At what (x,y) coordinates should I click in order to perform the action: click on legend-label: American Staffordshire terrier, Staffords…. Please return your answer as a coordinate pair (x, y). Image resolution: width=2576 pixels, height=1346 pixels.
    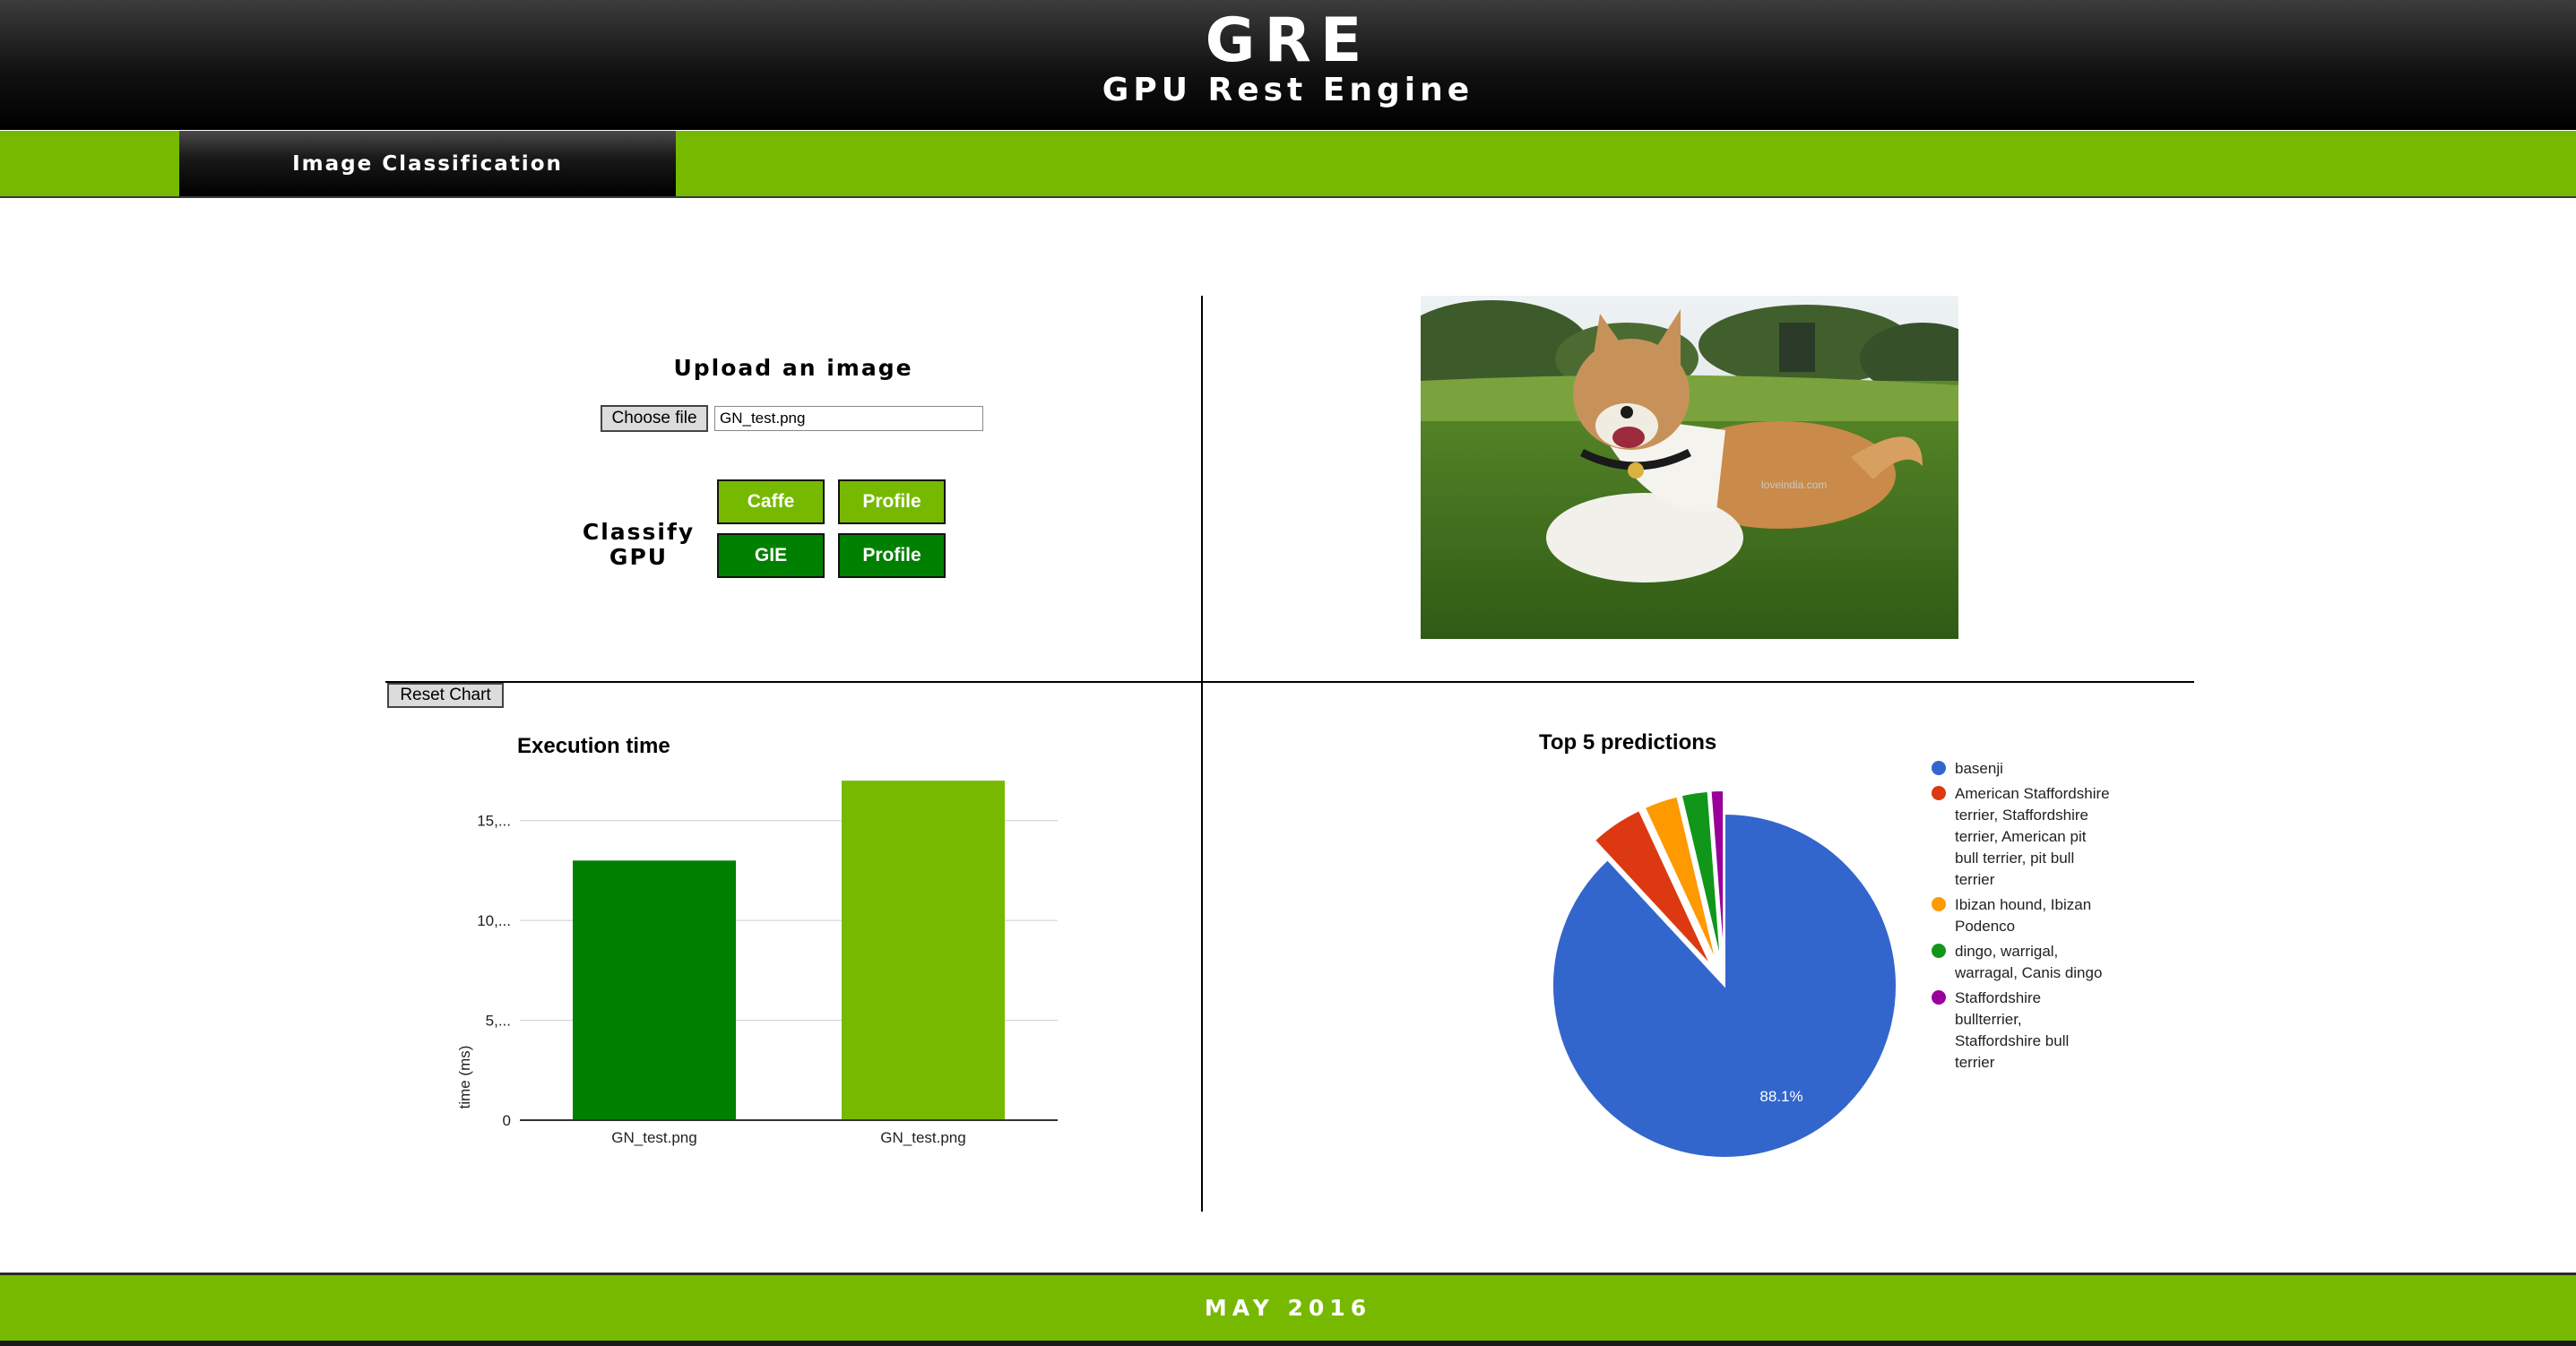
    Looking at the image, I should click on (2032, 836).